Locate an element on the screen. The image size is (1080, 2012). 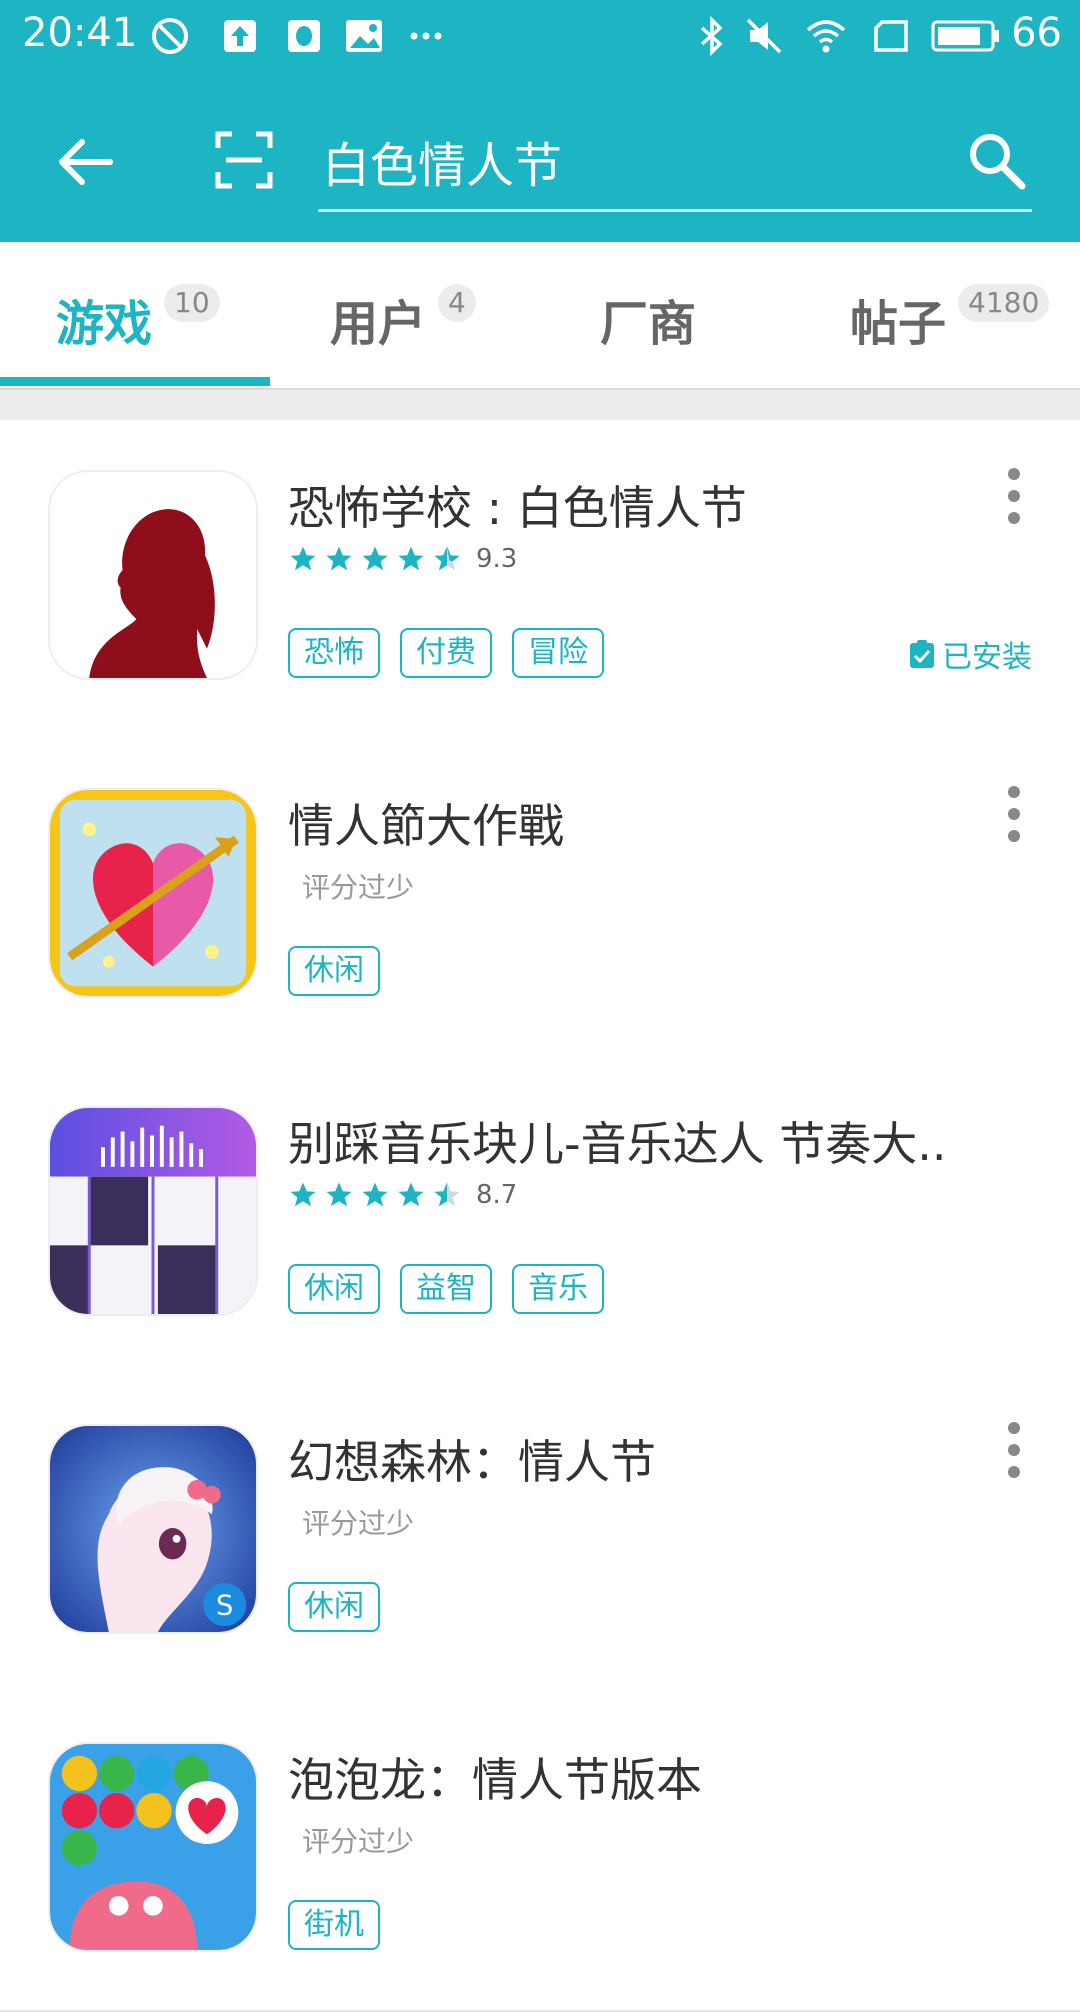
search-tabs: 游戏 10 用户 4 厂商 帖子 4180 is located at coordinates (540, 316).